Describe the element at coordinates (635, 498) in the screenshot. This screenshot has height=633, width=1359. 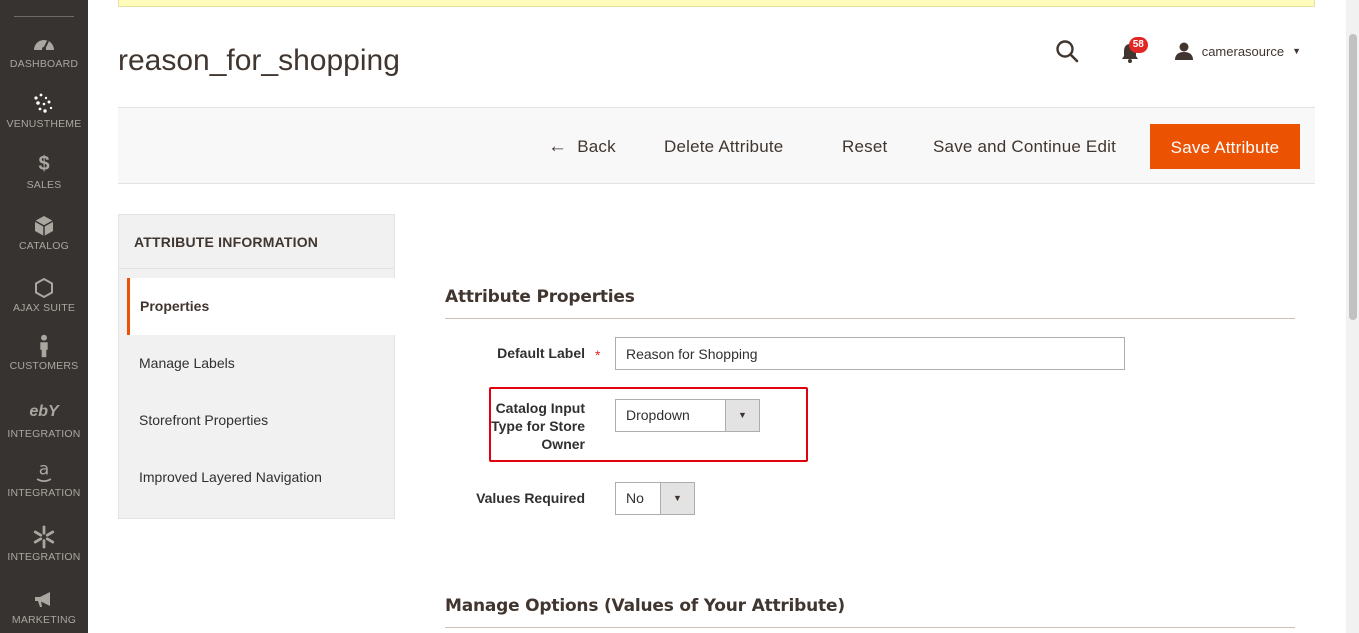
I see `values-required-value: No` at that location.